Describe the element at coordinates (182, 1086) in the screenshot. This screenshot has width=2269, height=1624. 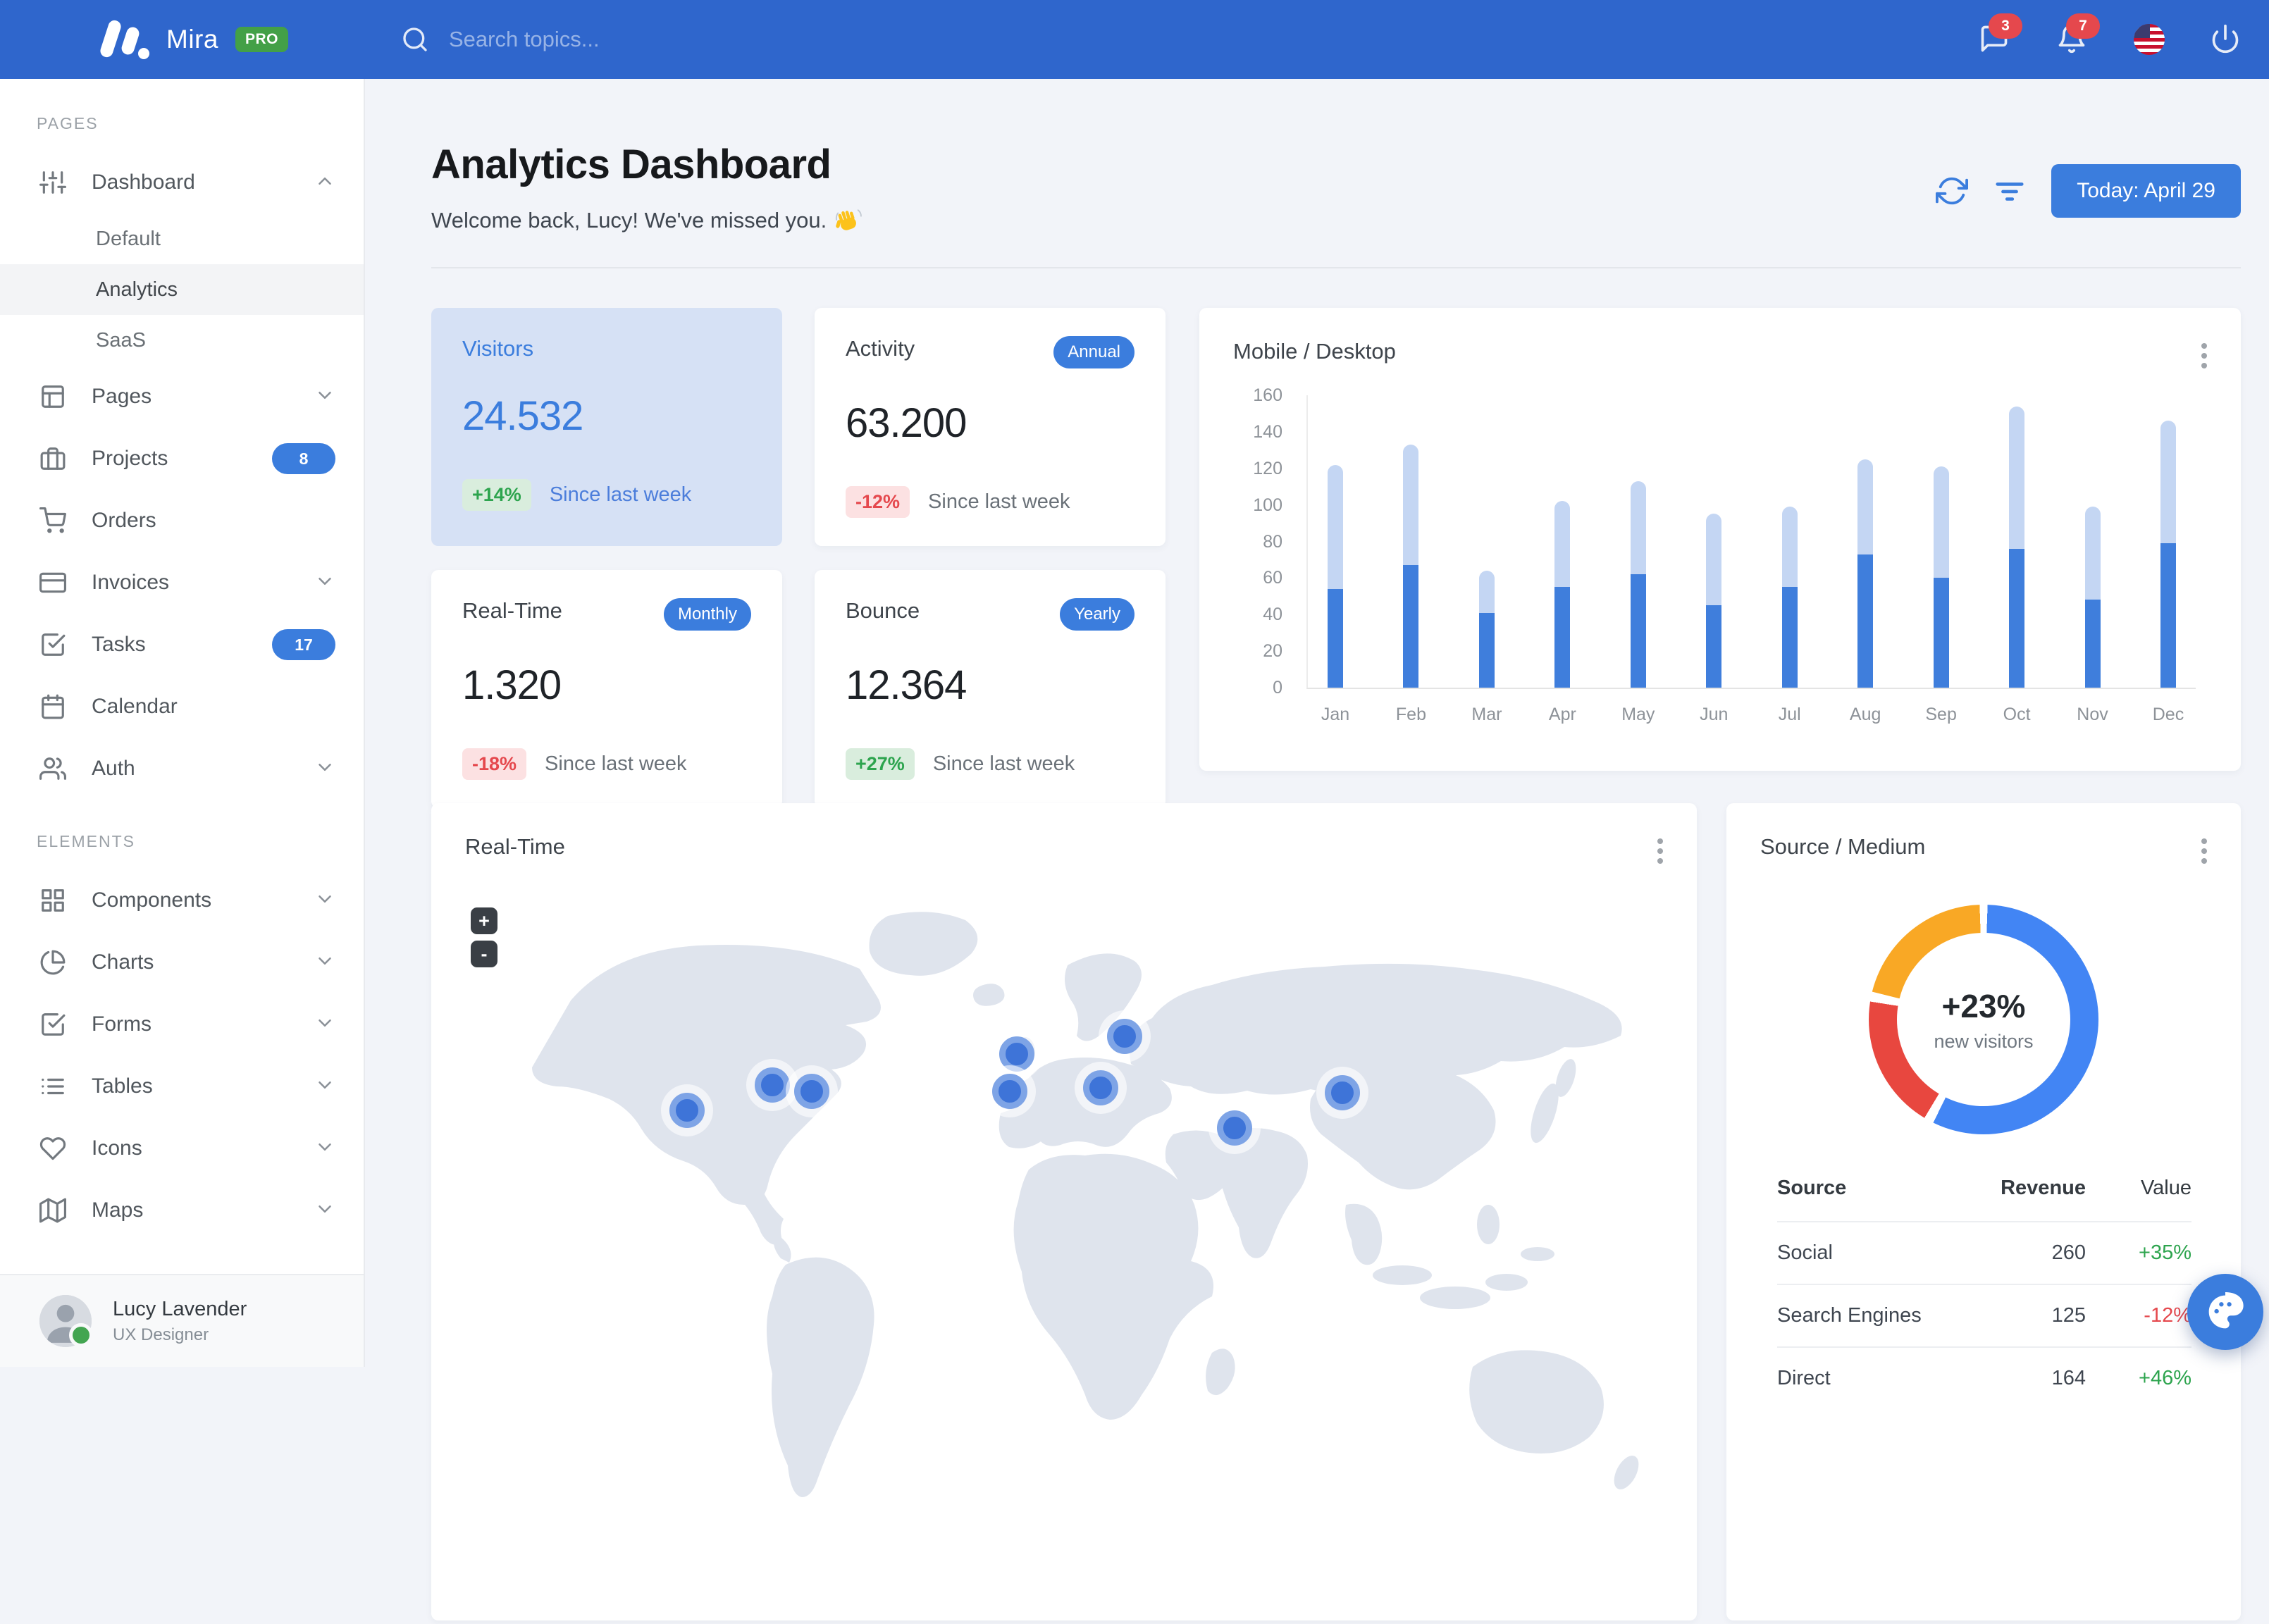
I see `sidebar-item-tables: Tables` at that location.